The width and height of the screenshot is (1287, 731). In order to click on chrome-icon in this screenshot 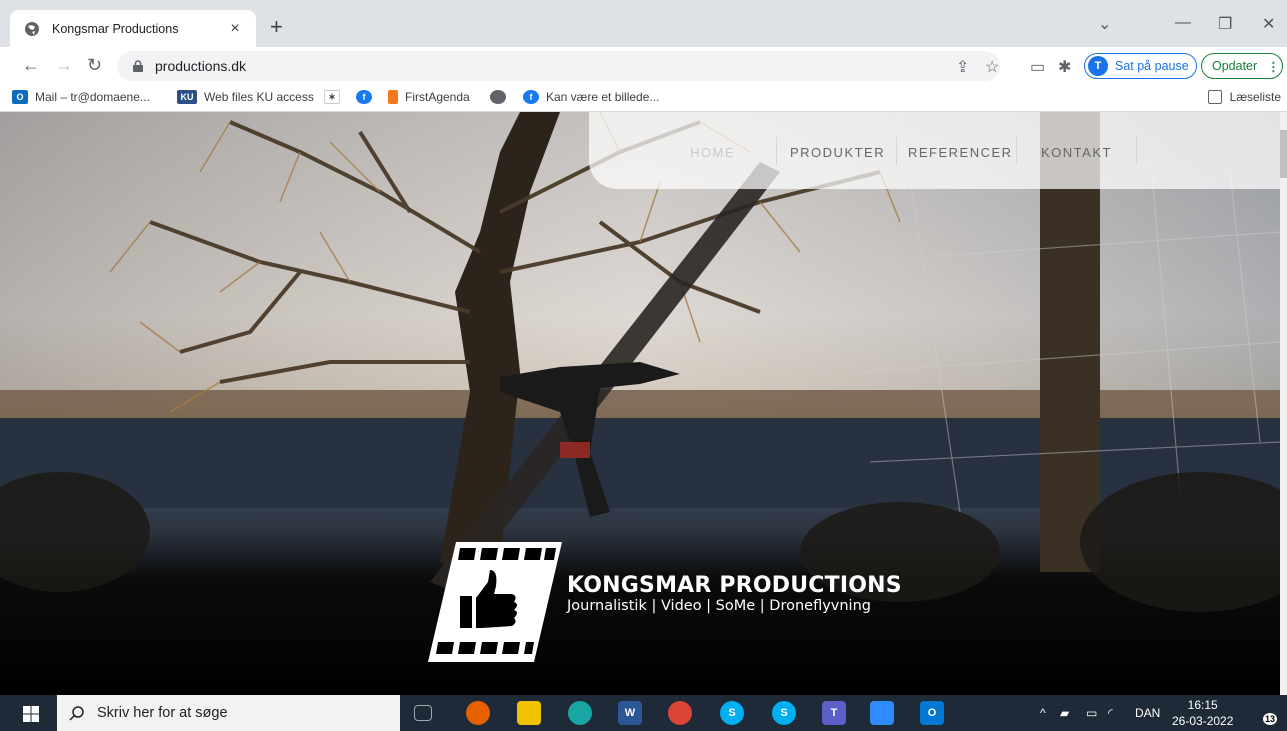, I will do `click(680, 713)`.